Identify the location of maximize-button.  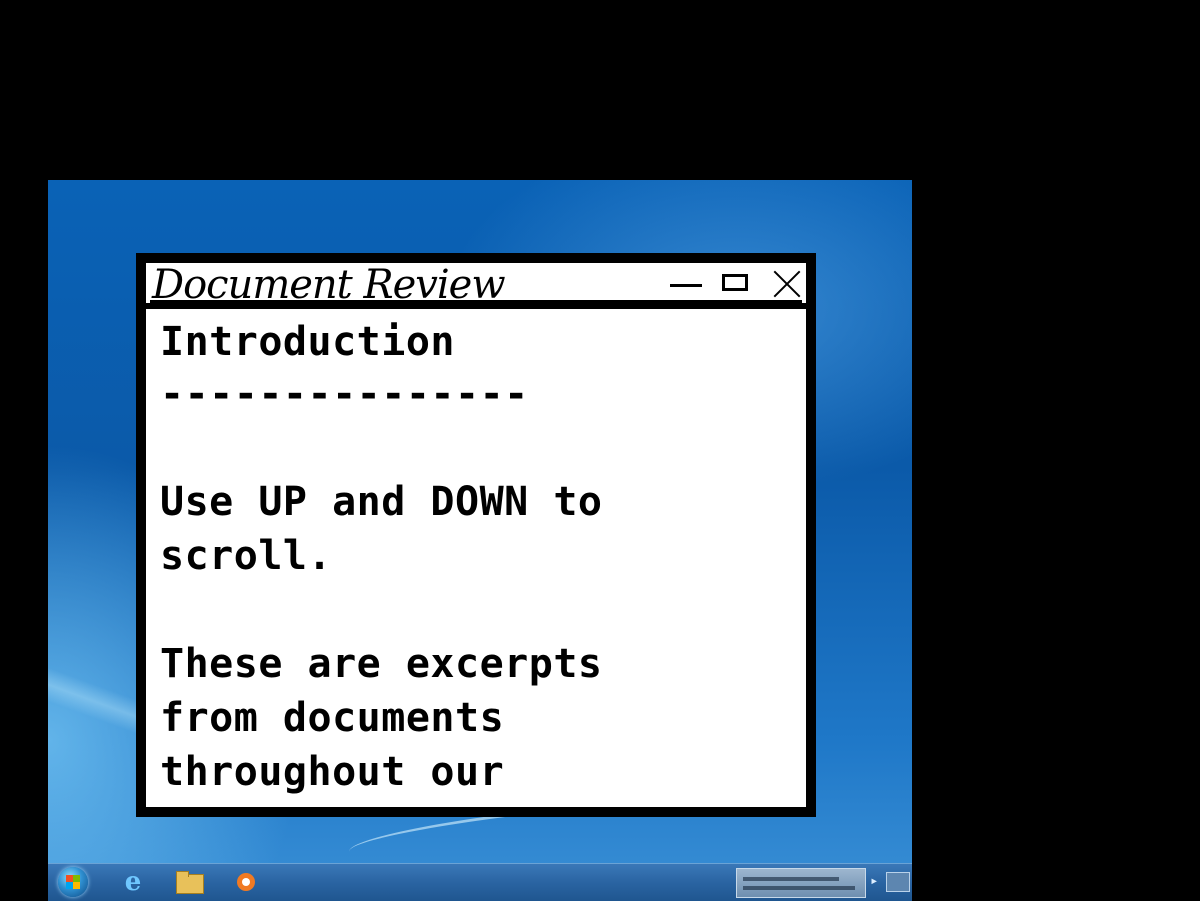
(736, 284).